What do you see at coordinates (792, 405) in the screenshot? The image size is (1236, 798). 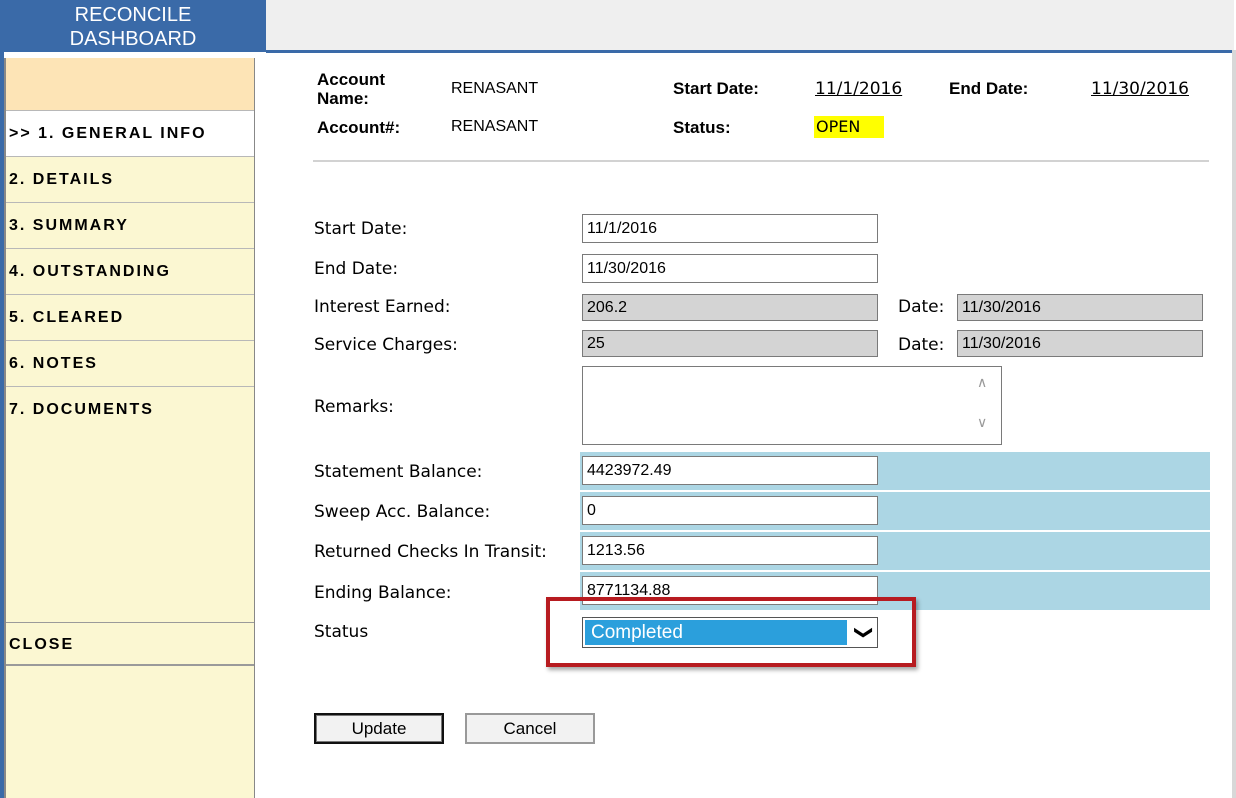 I see `remarks-textarea: ∧ ∨` at bounding box center [792, 405].